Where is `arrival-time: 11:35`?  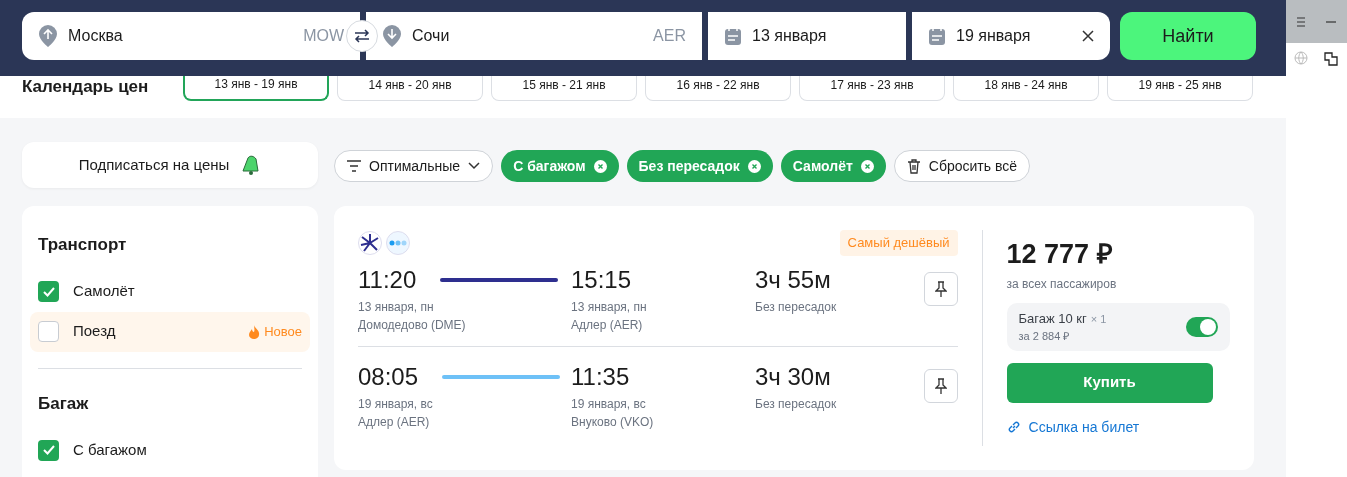
arrival-time: 11:35 is located at coordinates (601, 376).